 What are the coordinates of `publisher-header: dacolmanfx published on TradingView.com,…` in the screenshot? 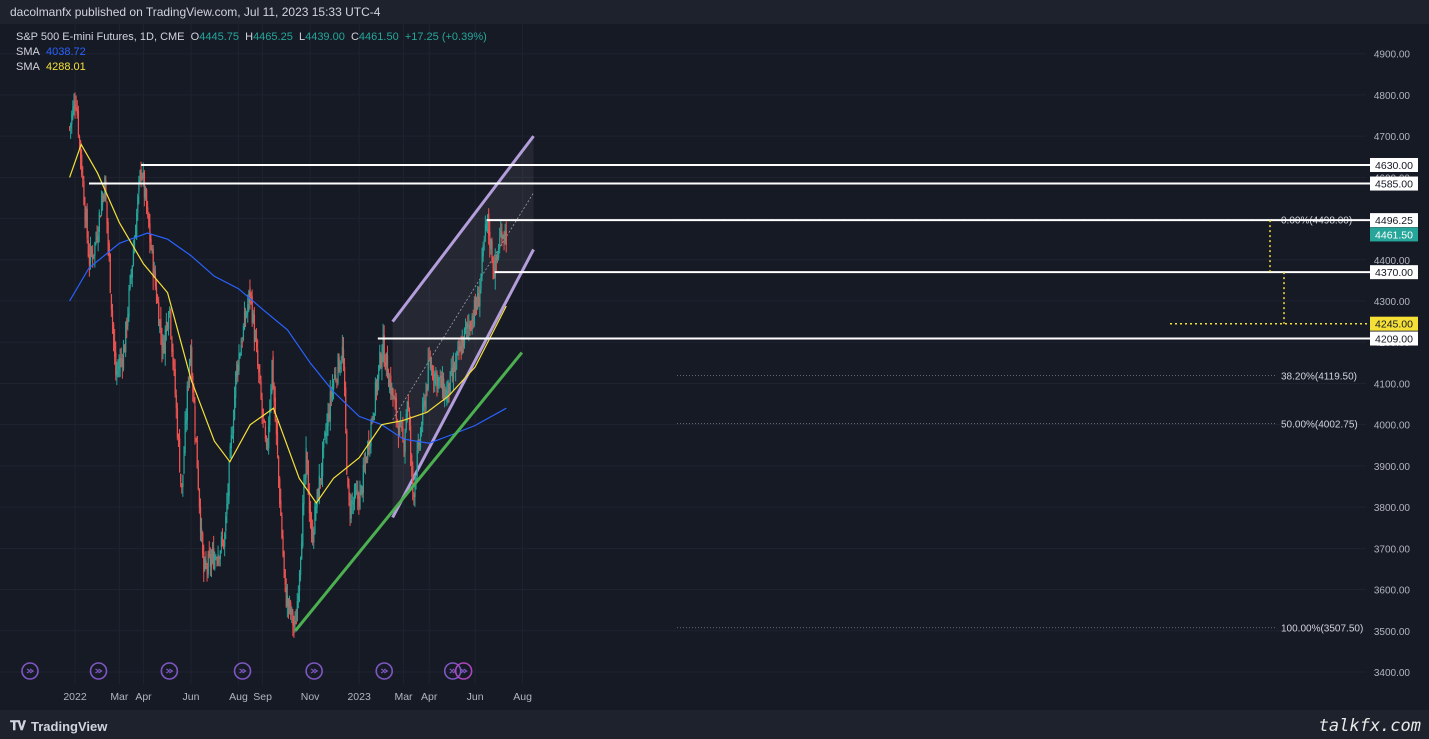 It's located at (714, 12).